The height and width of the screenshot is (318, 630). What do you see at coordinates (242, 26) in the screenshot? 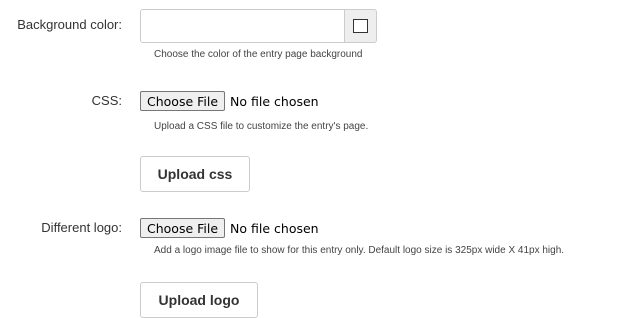
I see `background-color-input` at bounding box center [242, 26].